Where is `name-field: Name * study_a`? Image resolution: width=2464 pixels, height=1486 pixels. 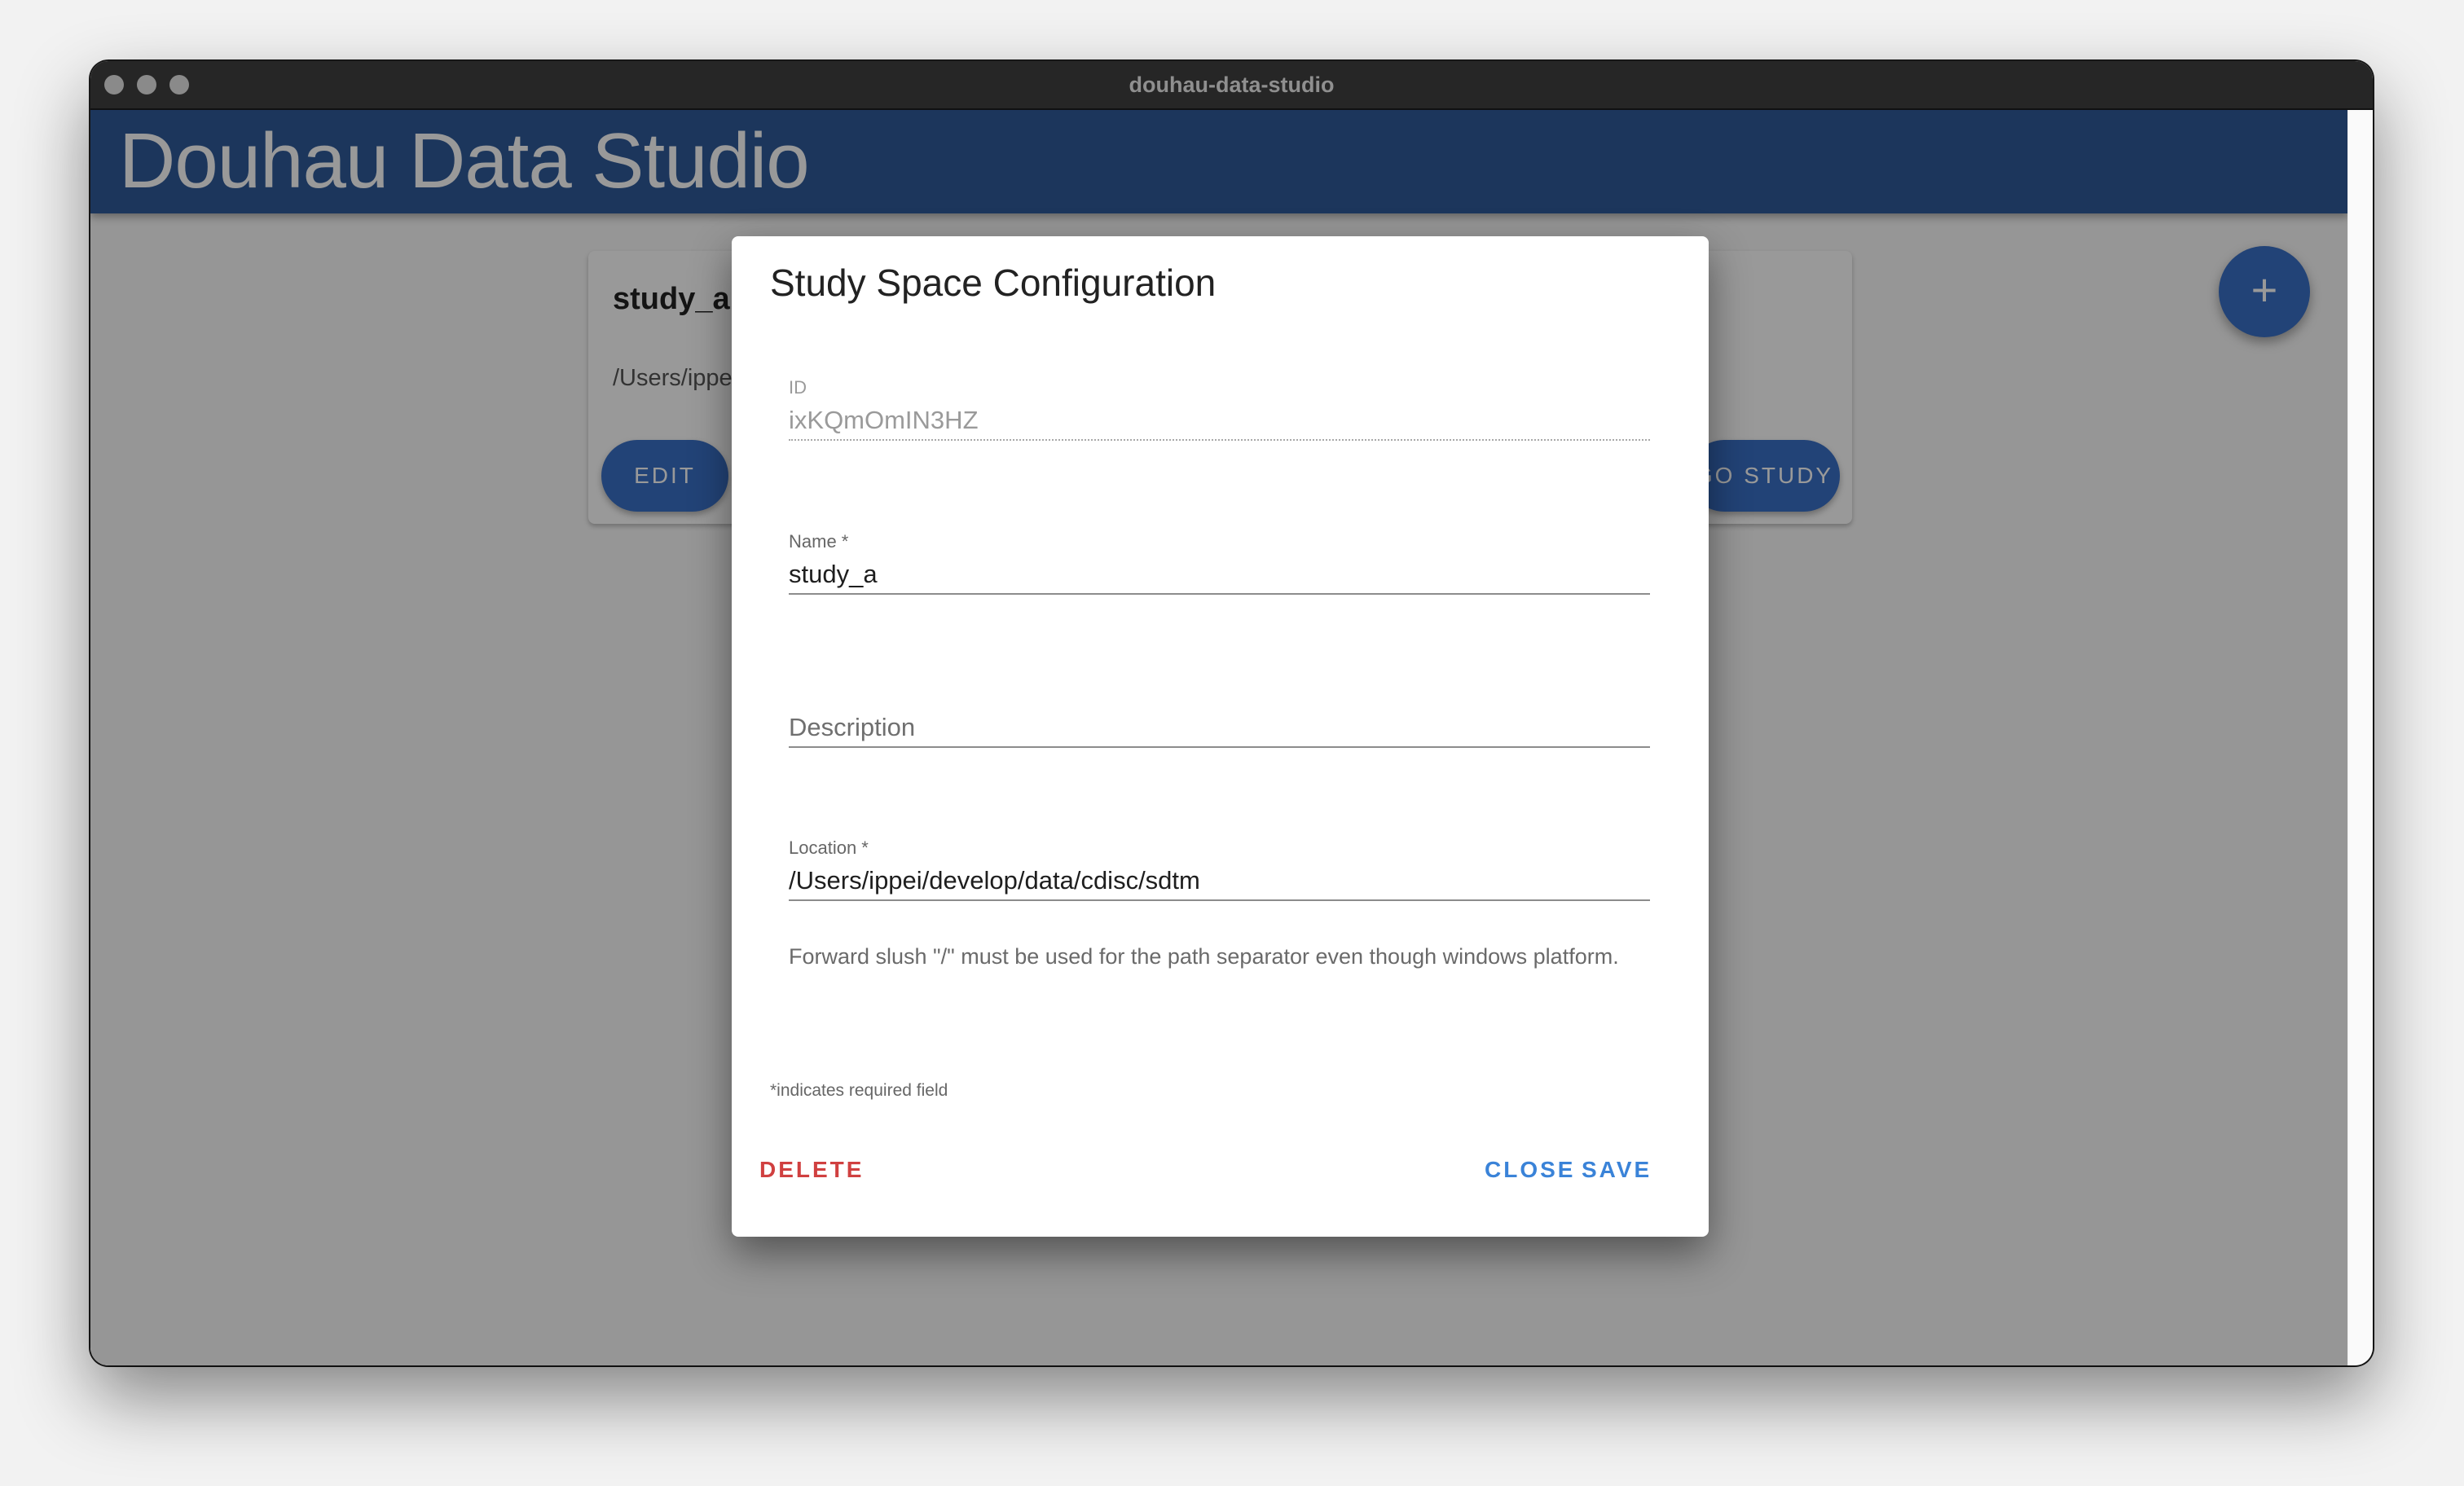 name-field: Name * study_a is located at coordinates (1219, 563).